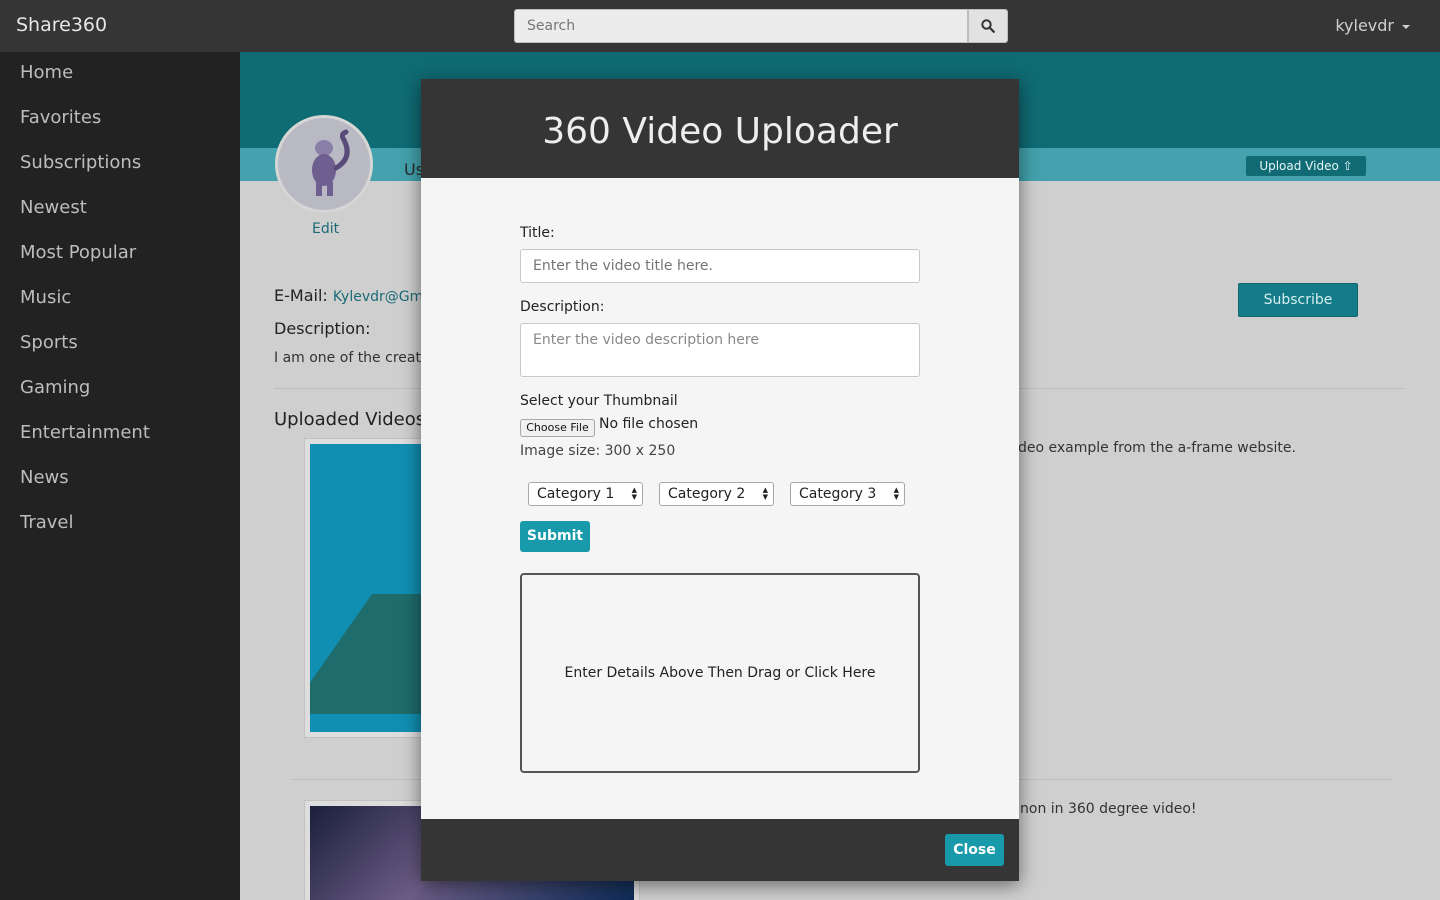 The image size is (1440, 900). I want to click on upload-video-label: Upload Video, so click(1299, 166).